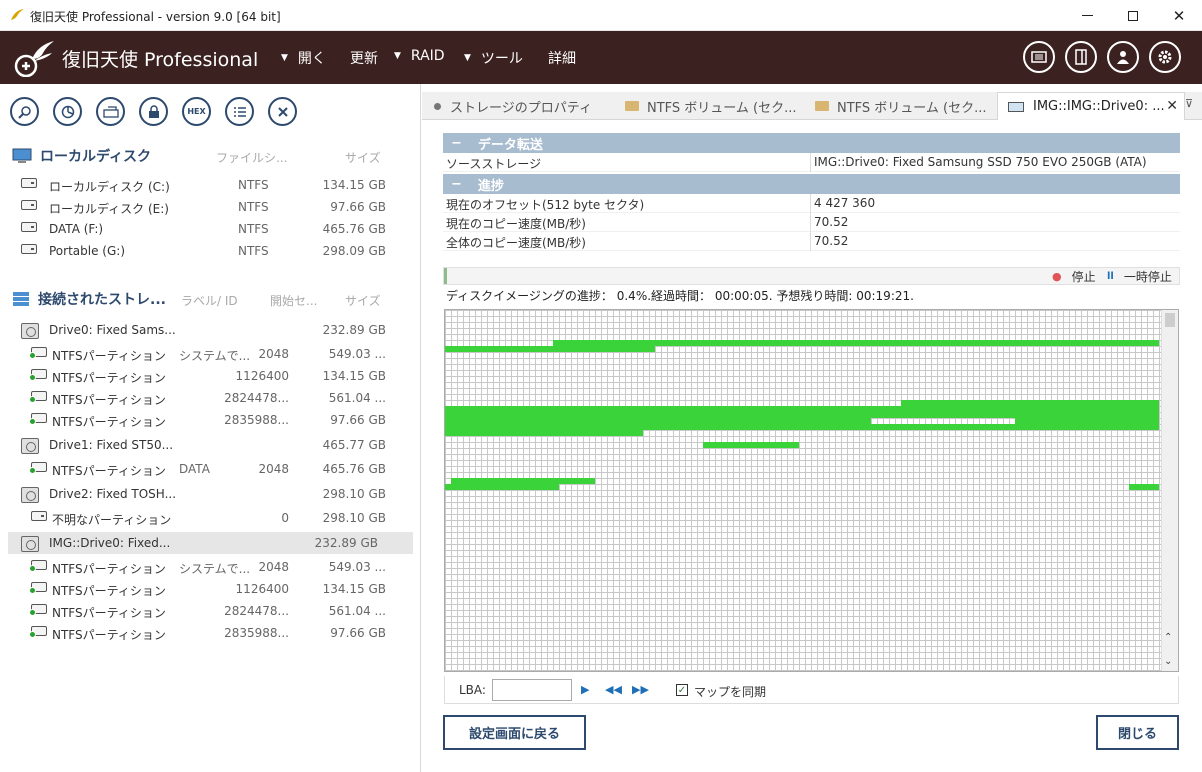 The width and height of the screenshot is (1202, 772). I want to click on disk-name: ローカルディスク (C:), so click(109, 187).